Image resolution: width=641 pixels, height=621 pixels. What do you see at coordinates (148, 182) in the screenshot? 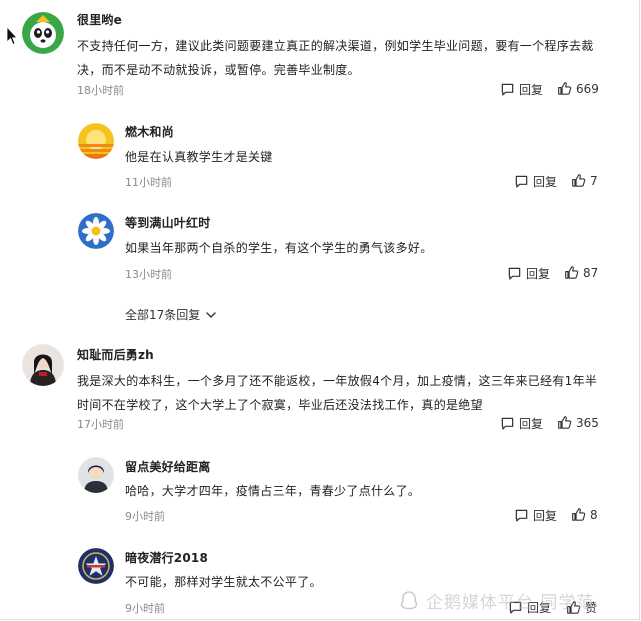
I see `timestamp: 11小时前` at bounding box center [148, 182].